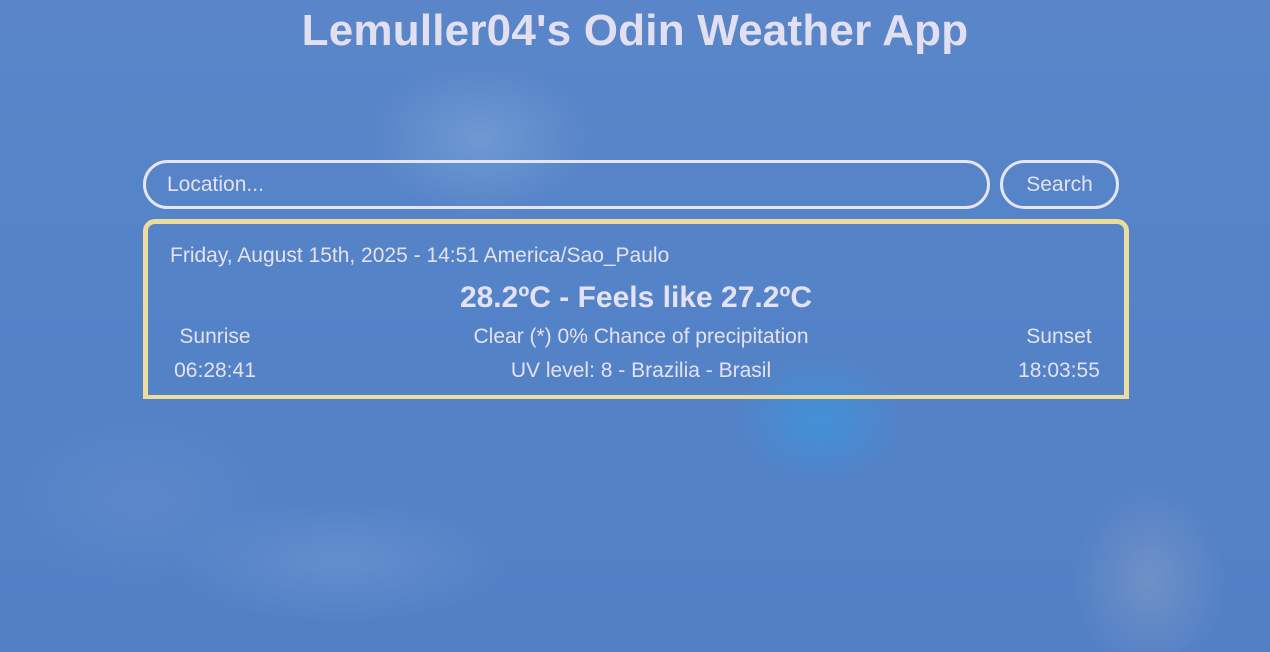  What do you see at coordinates (1059, 354) in the screenshot?
I see `sunset-column: Sunset 18:03:55` at bounding box center [1059, 354].